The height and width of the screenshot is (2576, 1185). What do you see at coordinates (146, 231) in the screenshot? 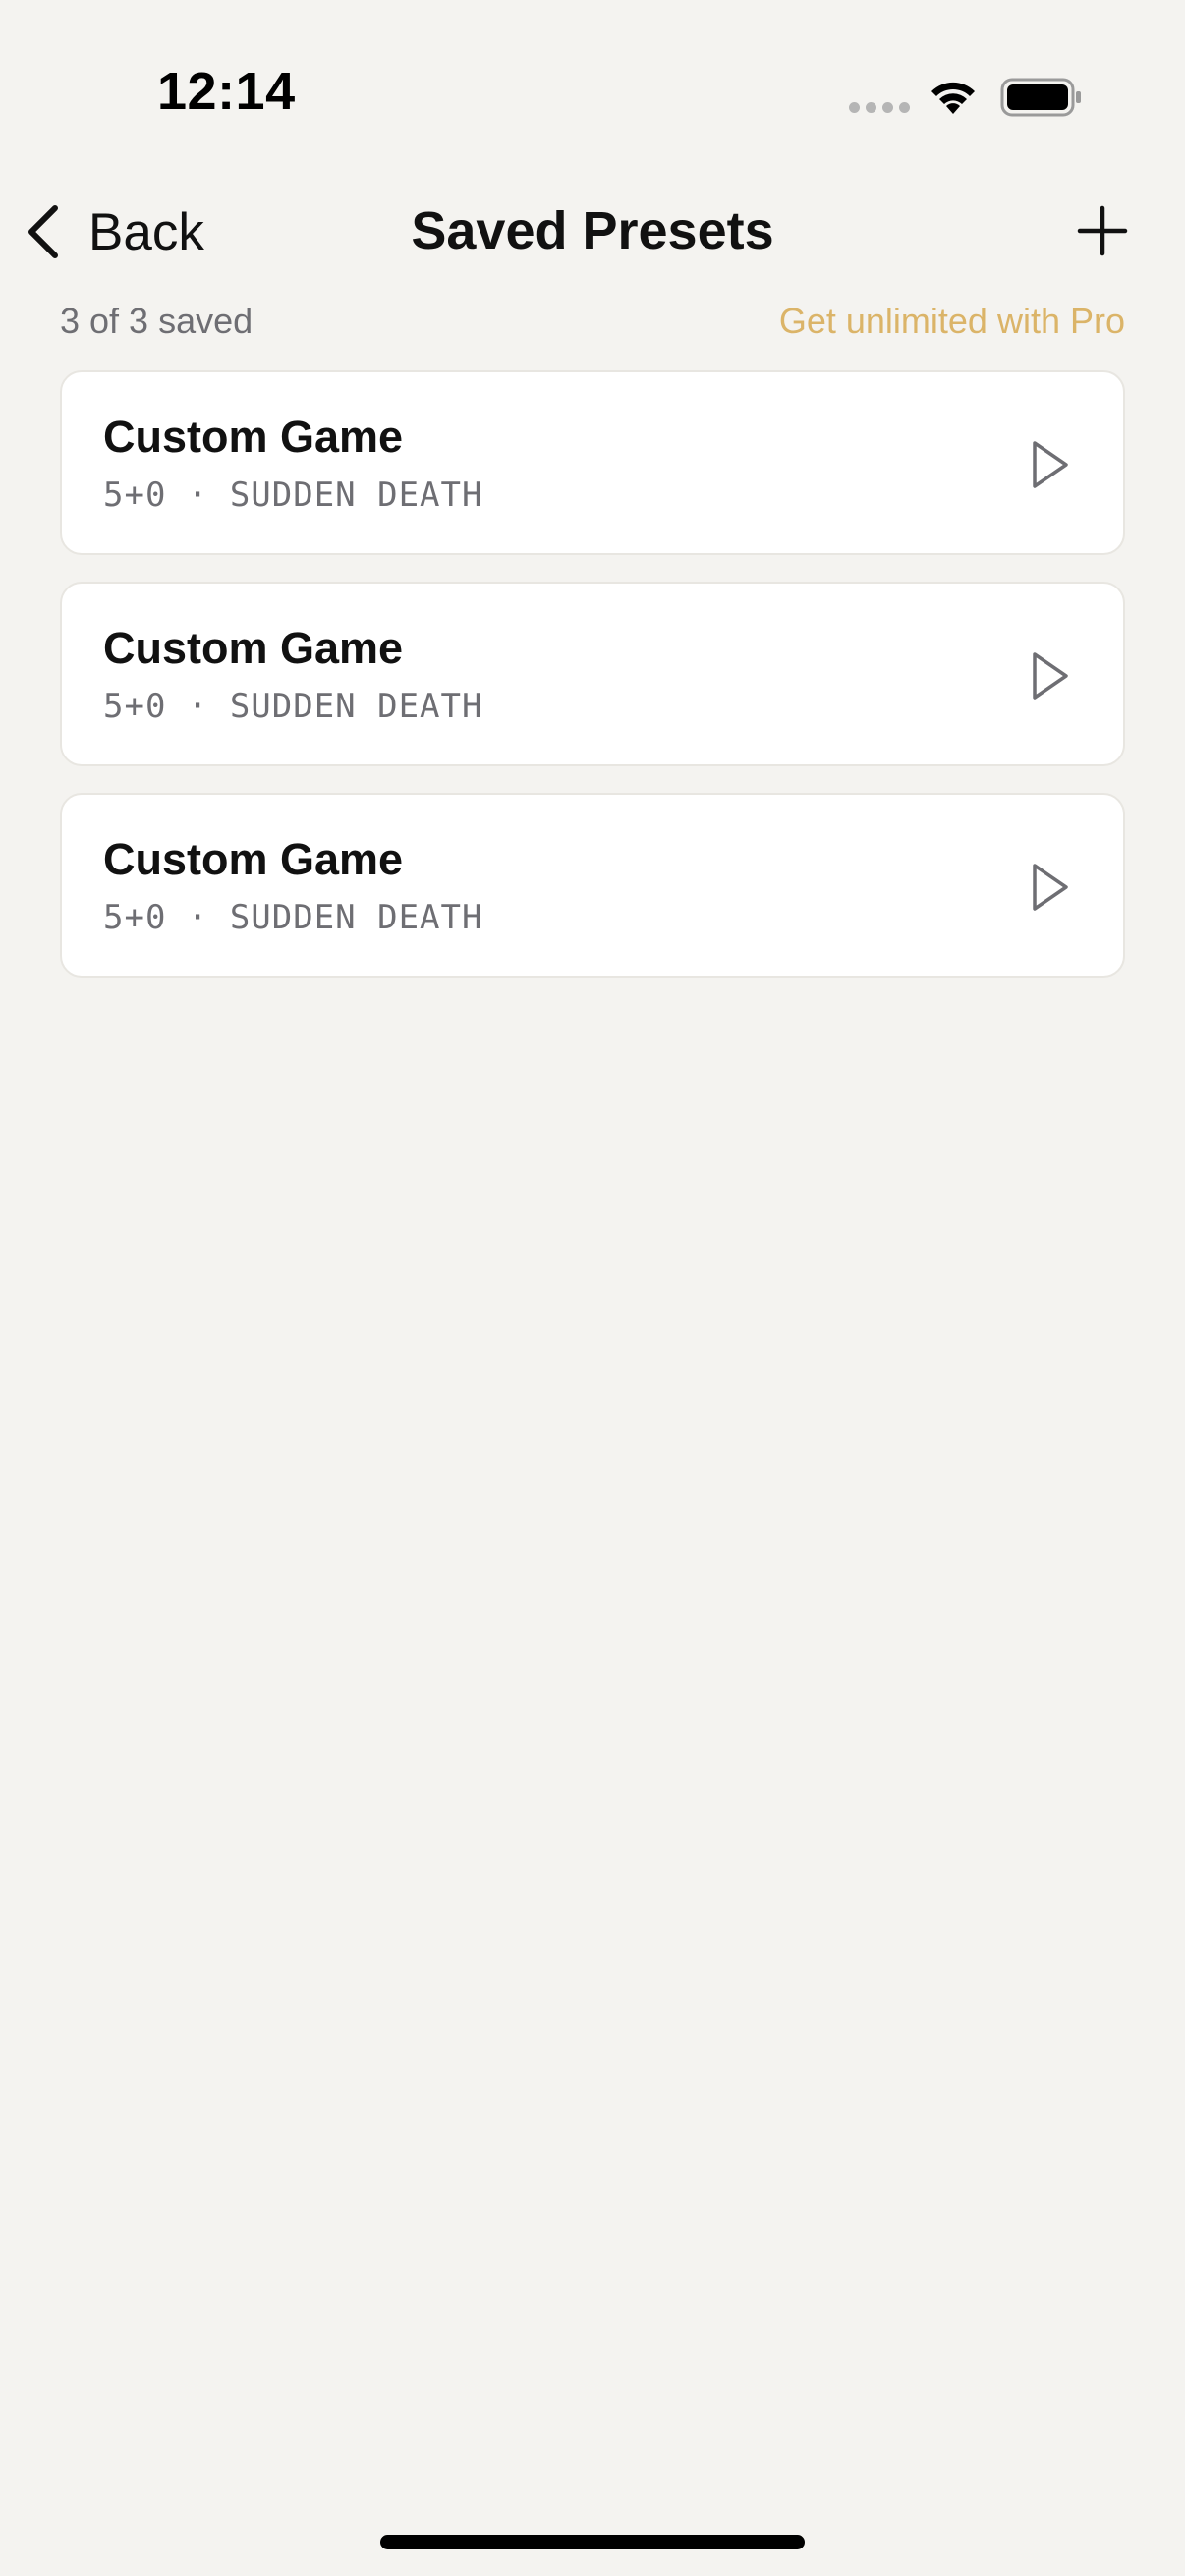
I see `back-label: Back` at bounding box center [146, 231].